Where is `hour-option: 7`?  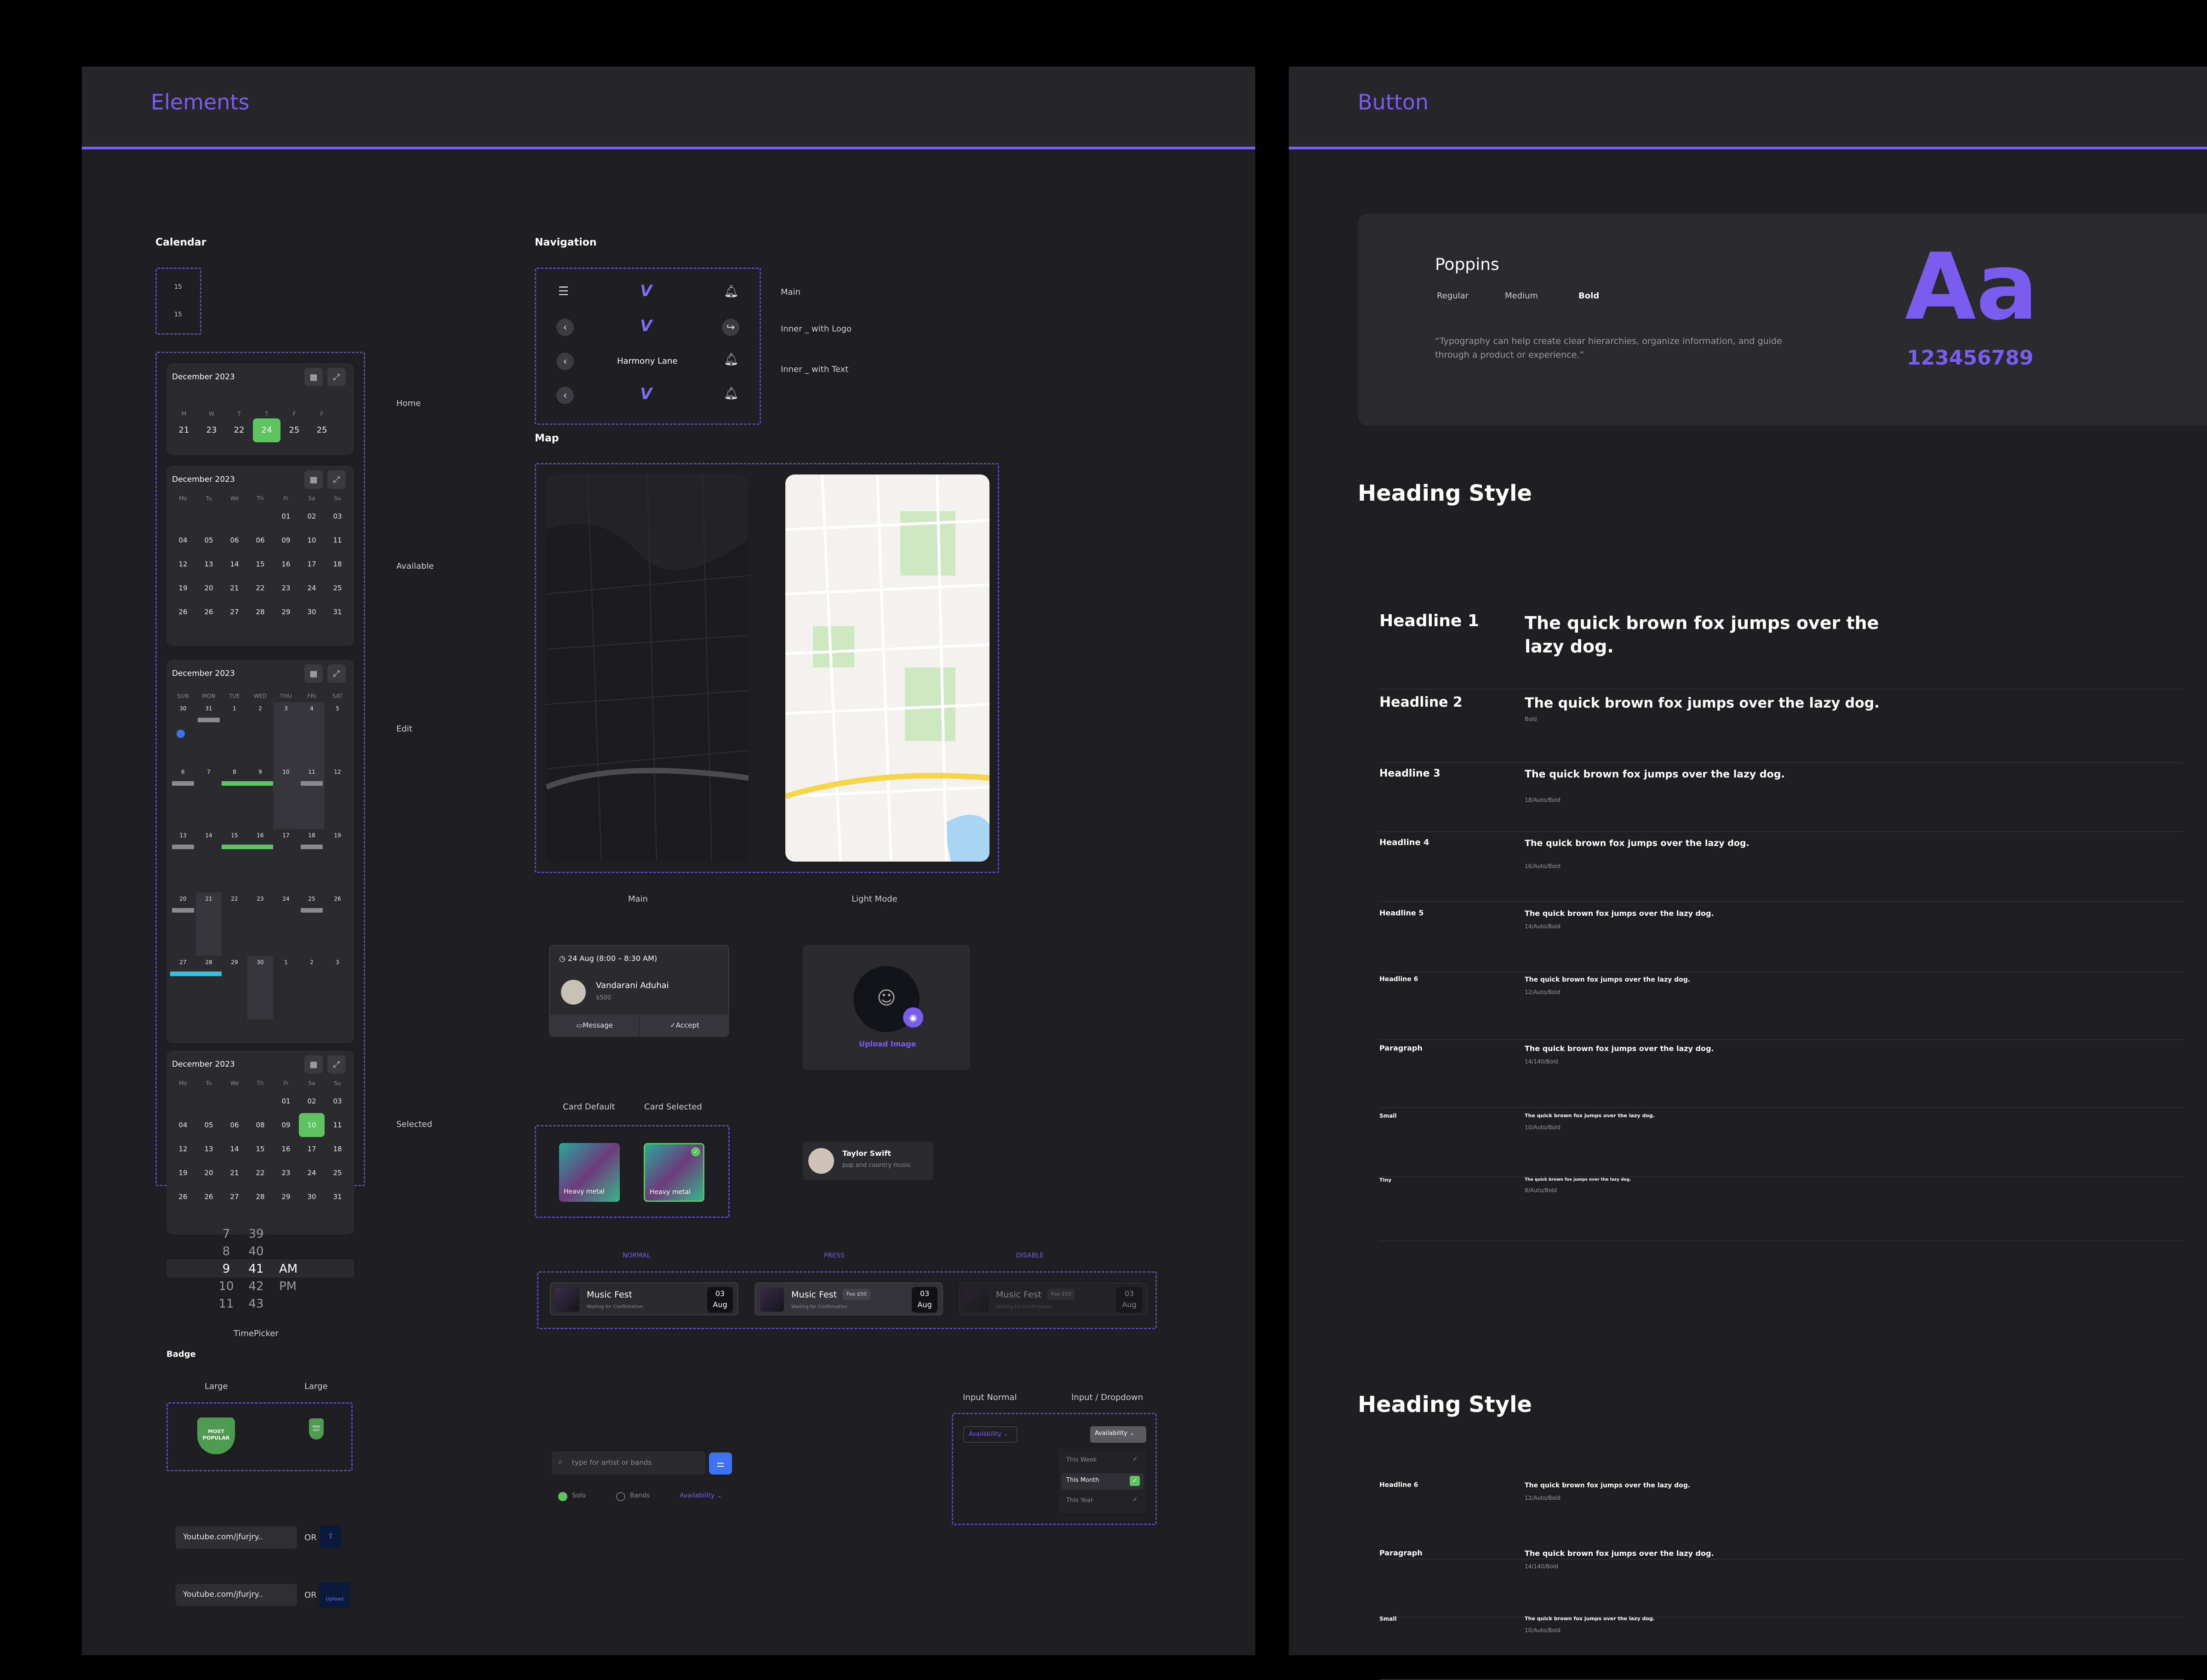 hour-option: 7 is located at coordinates (226, 1234).